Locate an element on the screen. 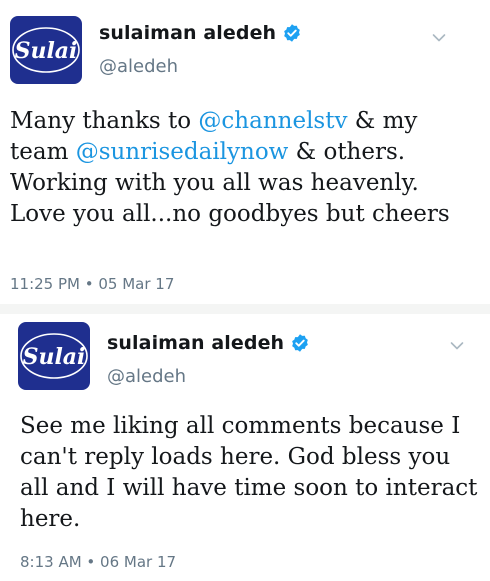 Image resolution: width=490 pixels, height=581 pixels. mention-link: @channelstv is located at coordinates (272, 121).